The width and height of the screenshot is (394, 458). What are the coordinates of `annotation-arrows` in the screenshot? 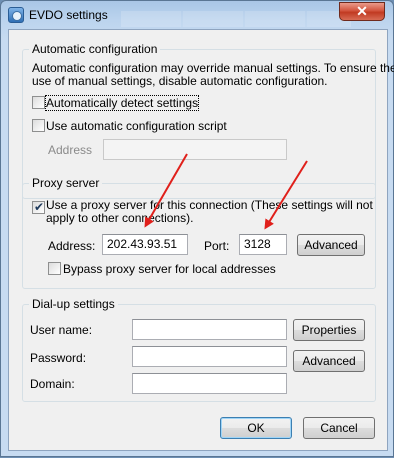 It's located at (226, 191).